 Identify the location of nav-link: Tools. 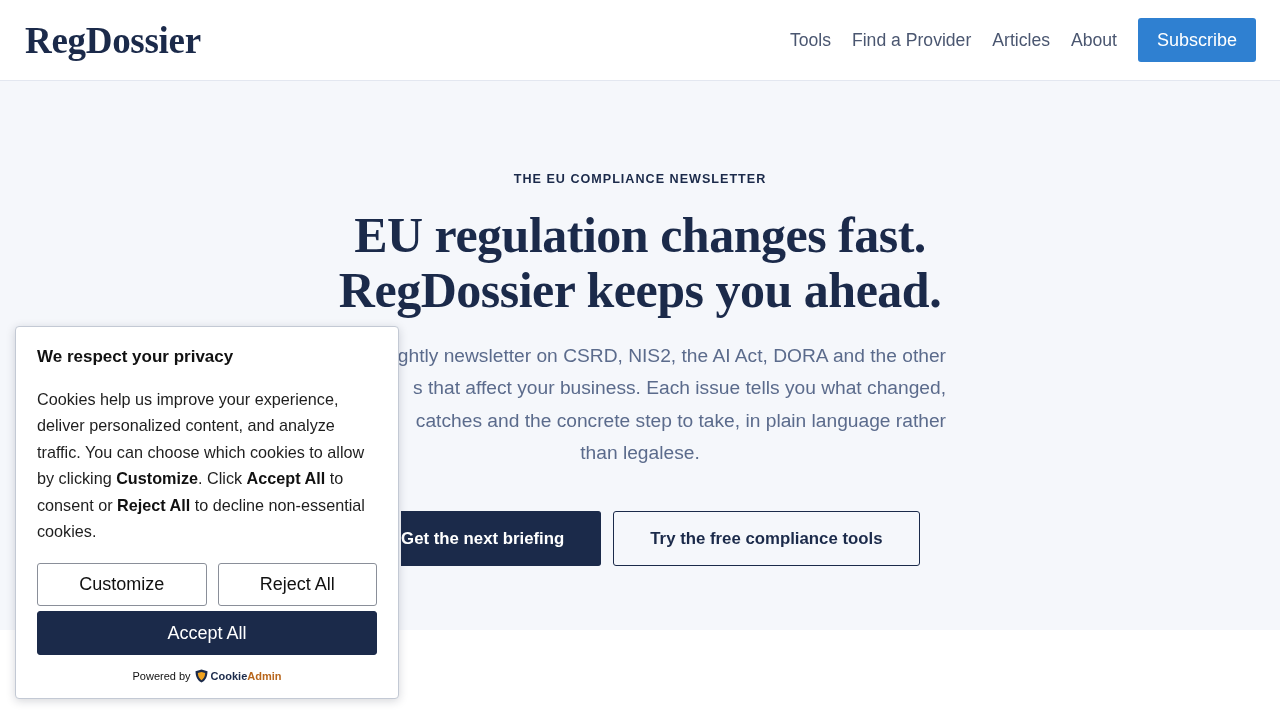
(810, 40).